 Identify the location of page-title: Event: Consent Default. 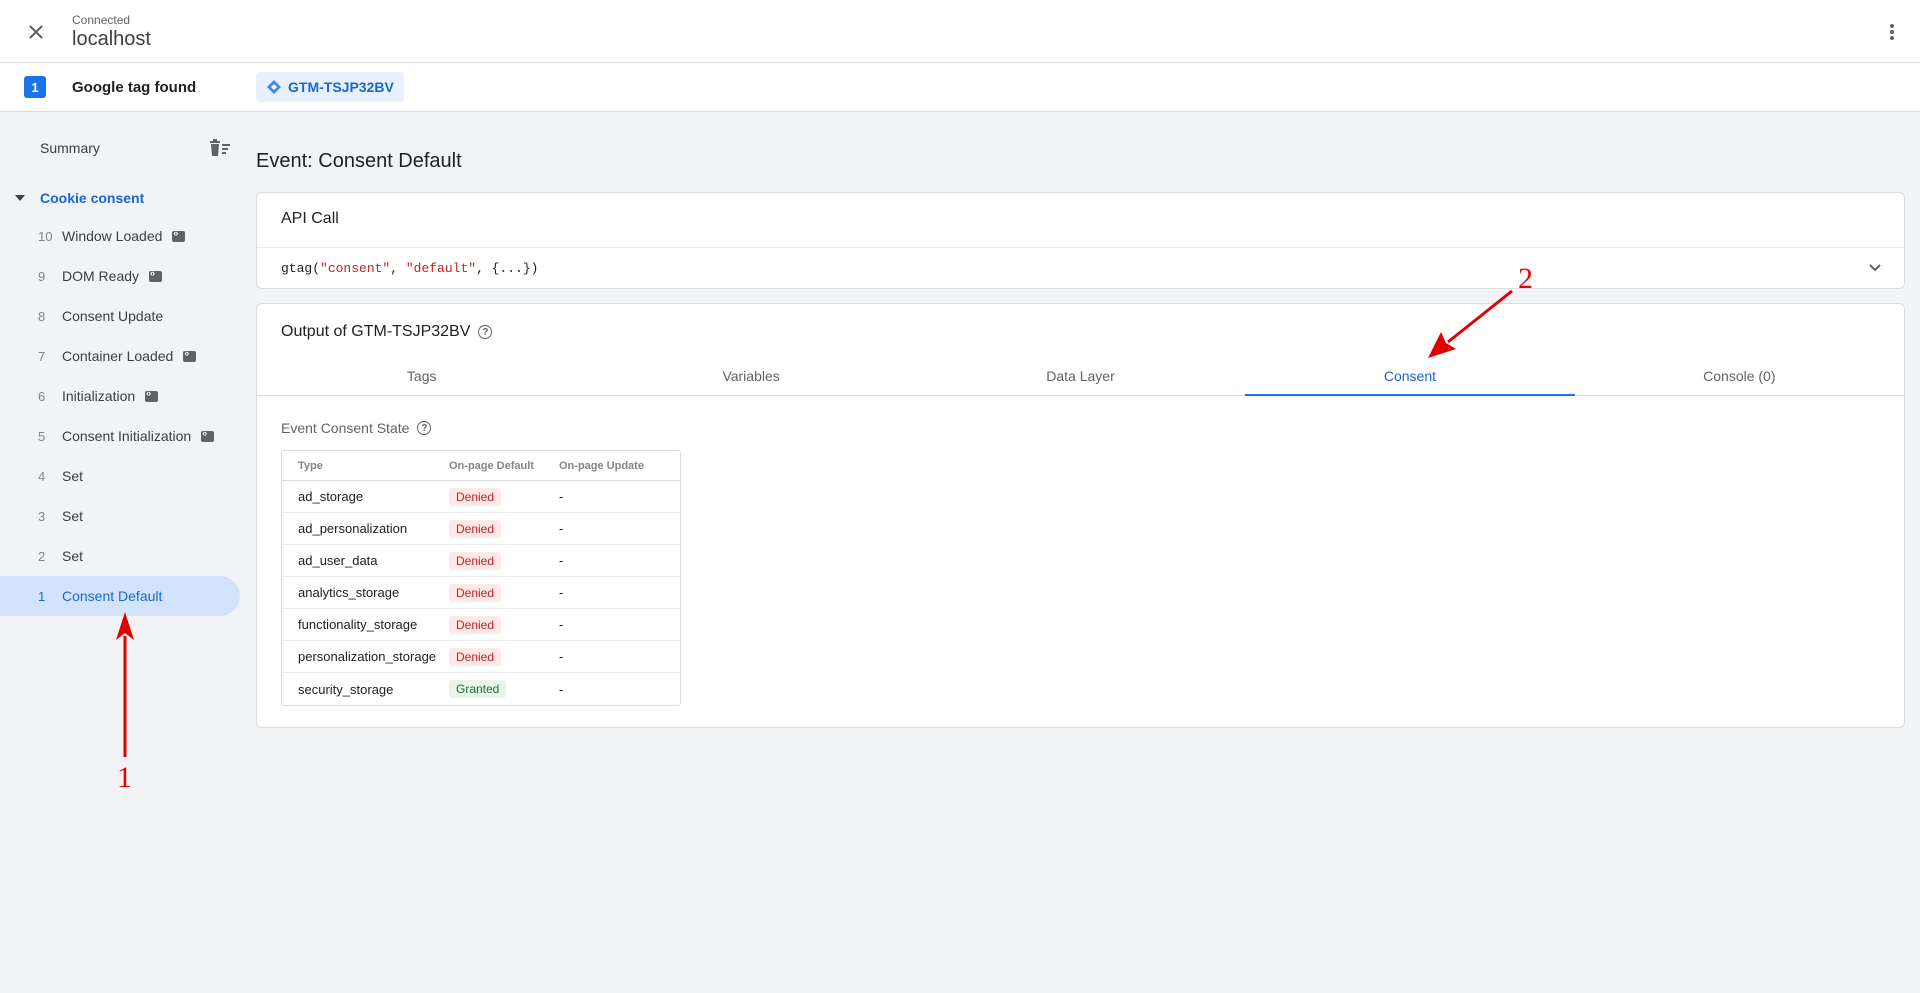
(359, 161).